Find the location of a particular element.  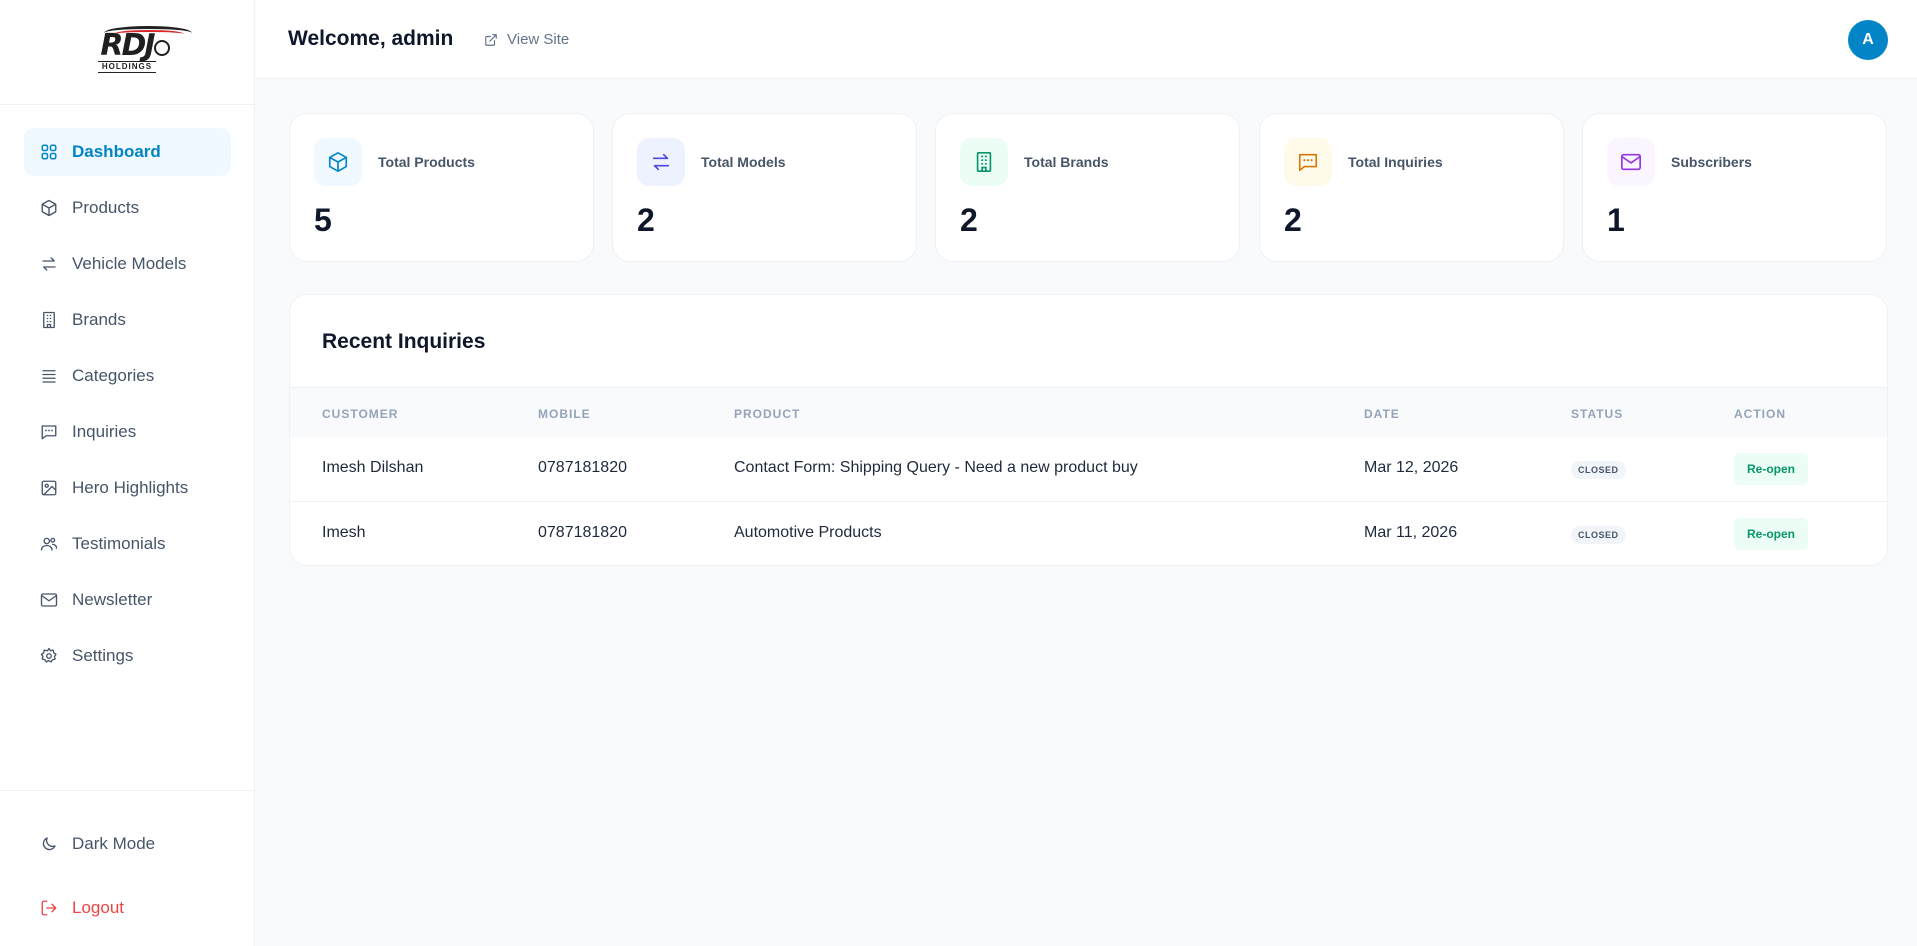

sidebar-item-label: Vehicle Models is located at coordinates (129, 263).